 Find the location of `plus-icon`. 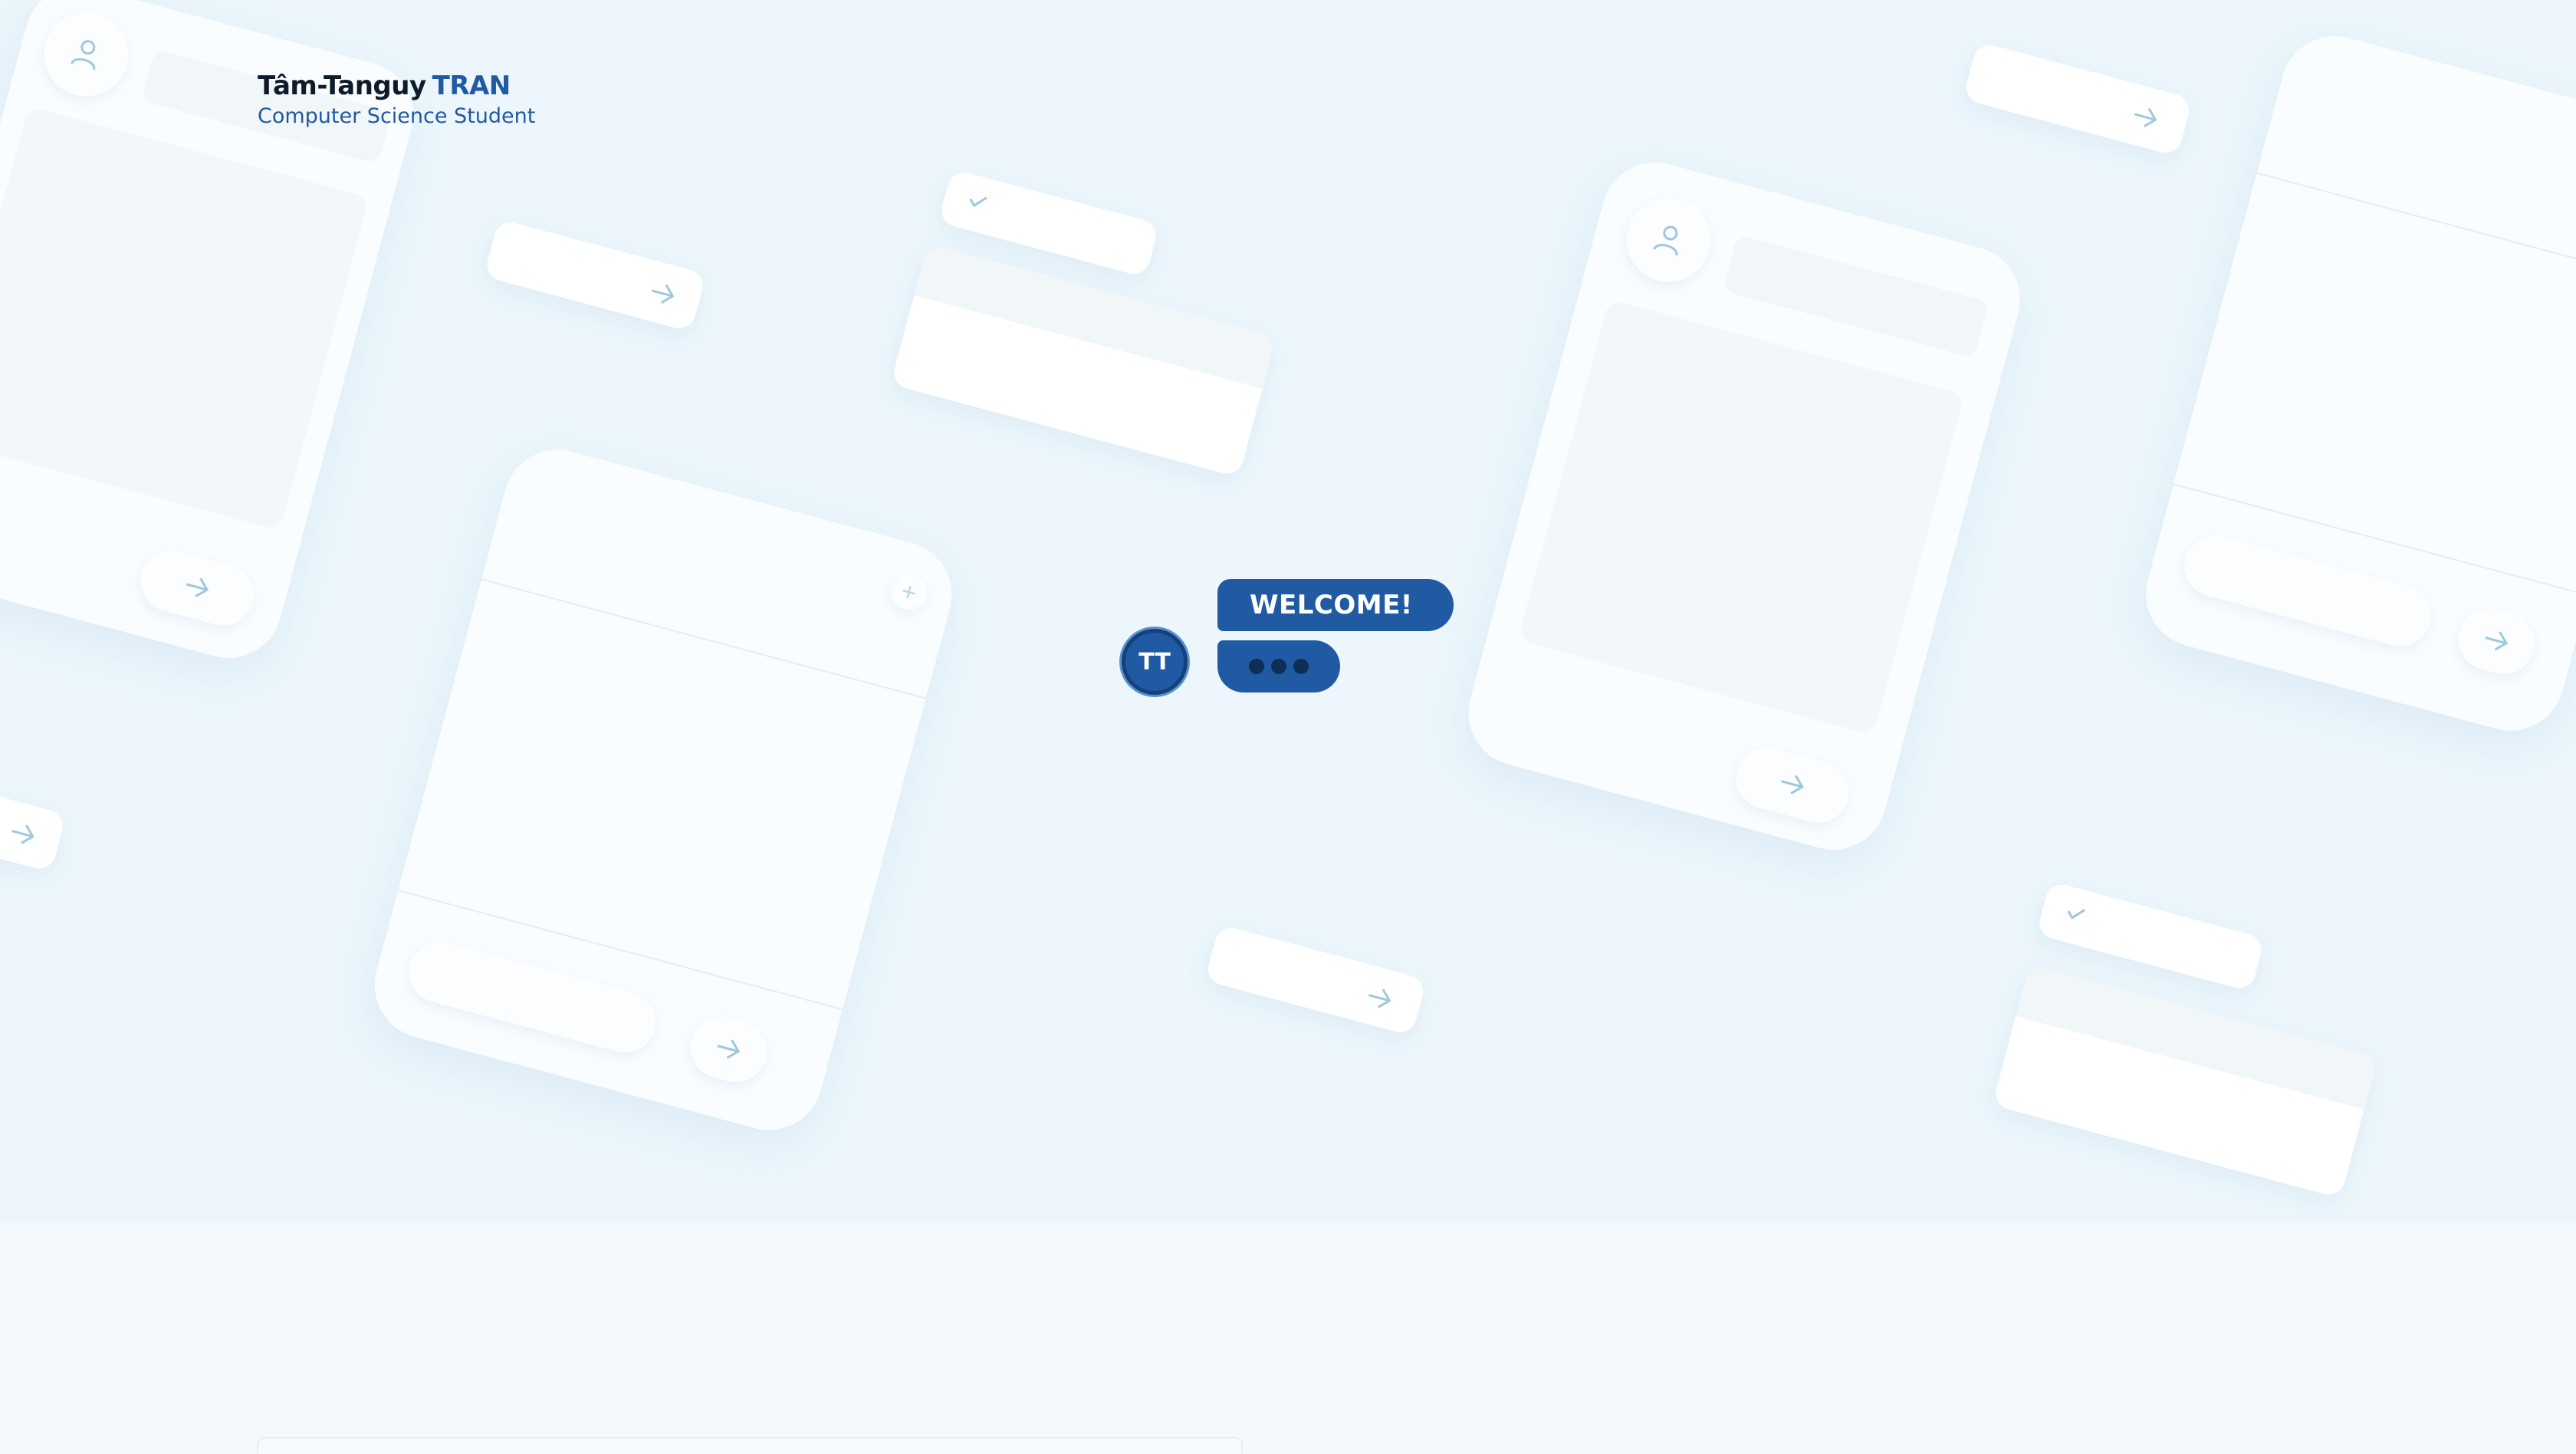

plus-icon is located at coordinates (909, 592).